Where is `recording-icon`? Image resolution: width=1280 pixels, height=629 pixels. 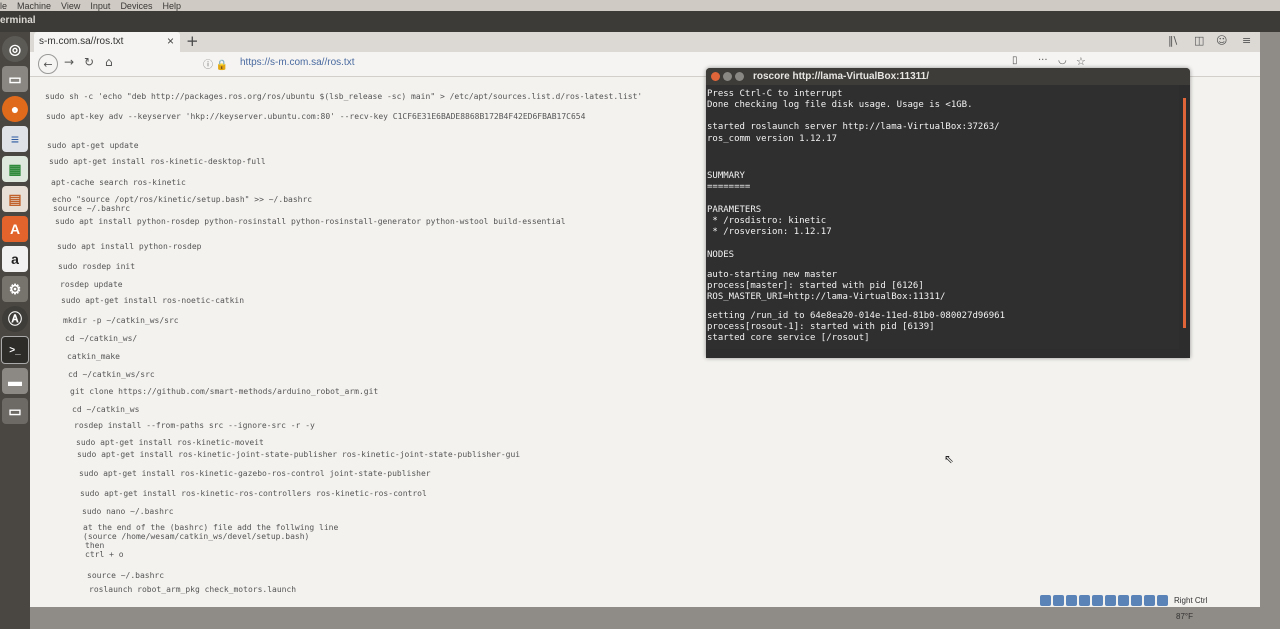
recording-icon is located at coordinates (1136, 600).